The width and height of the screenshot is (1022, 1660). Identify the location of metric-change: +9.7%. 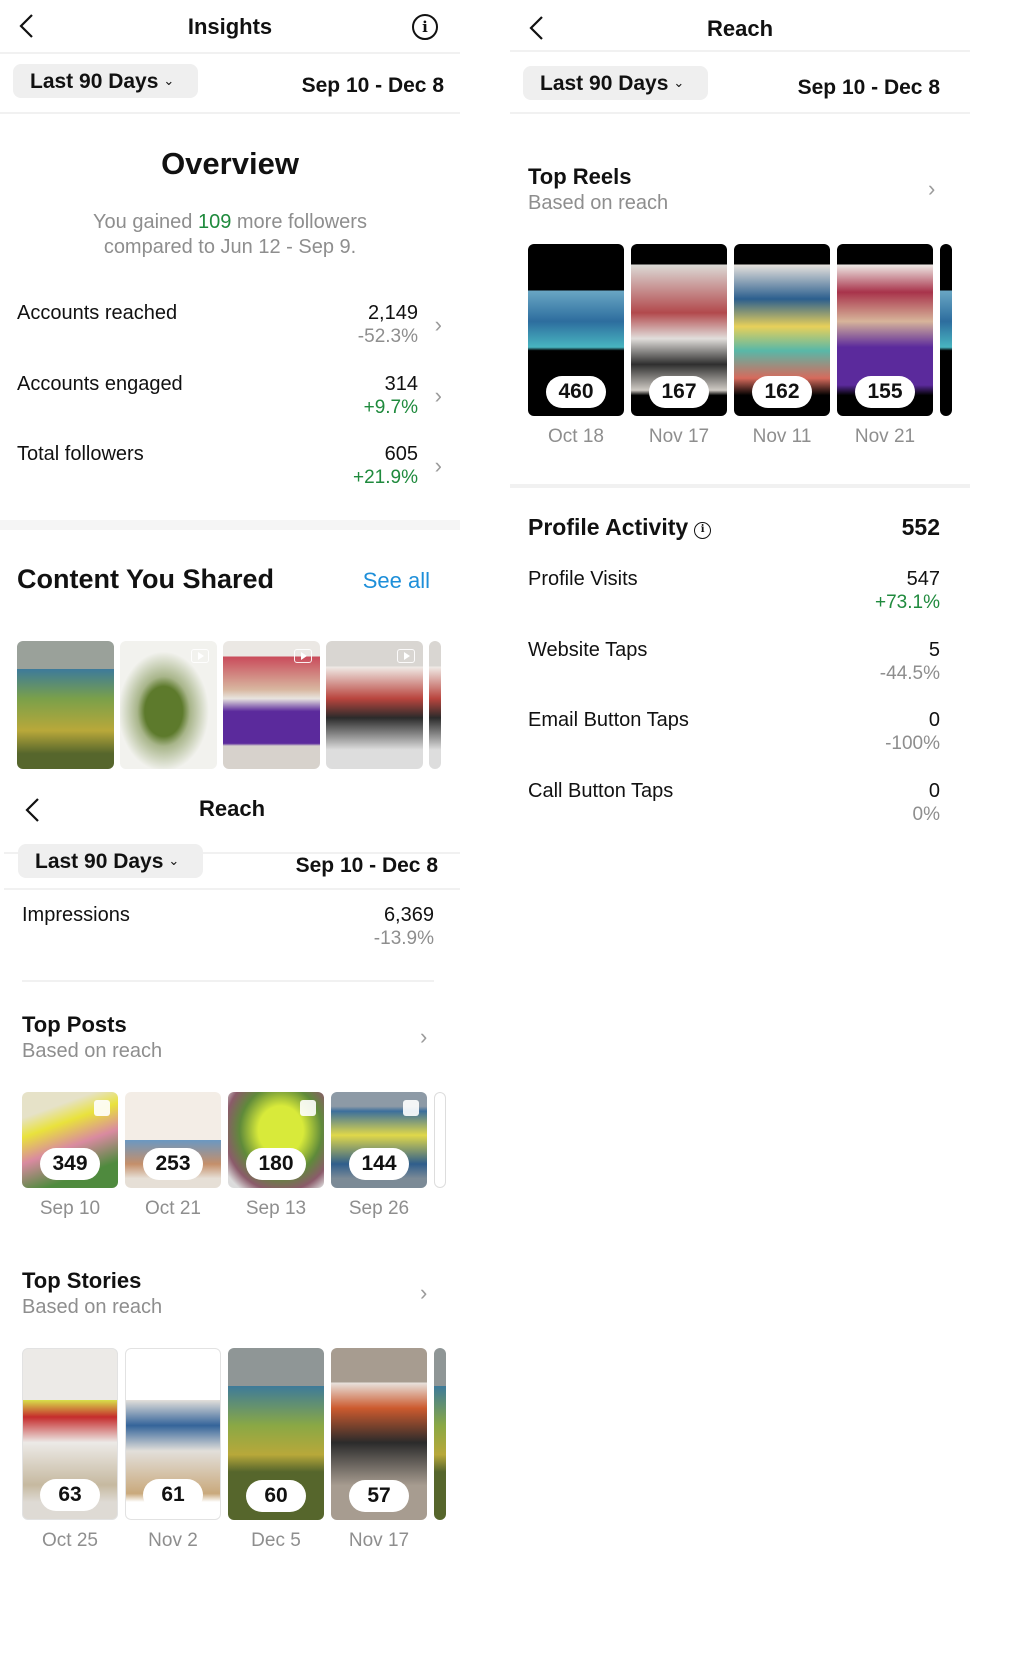
(390, 407).